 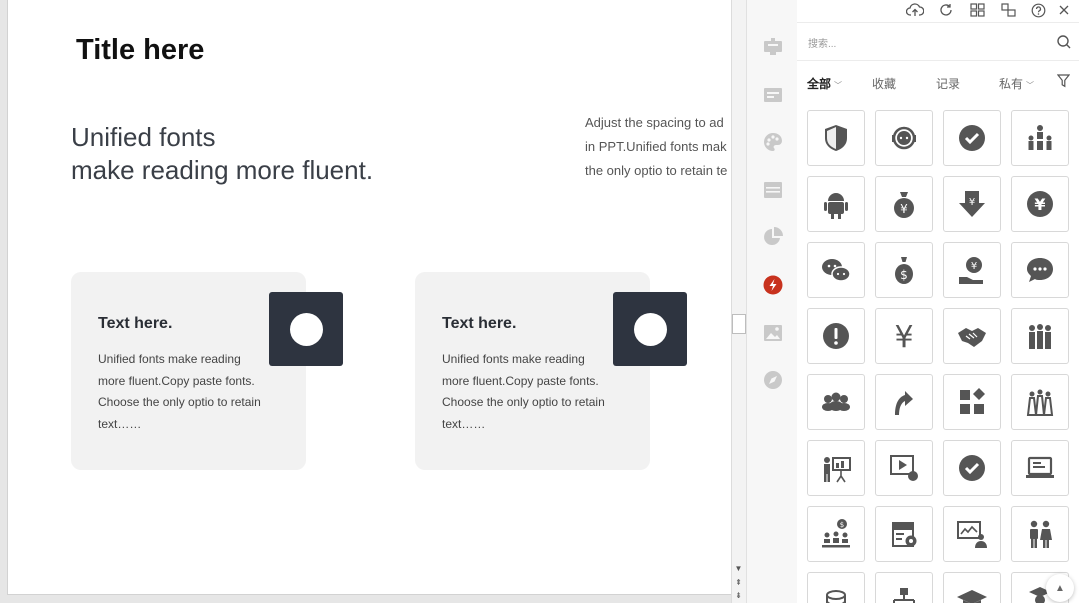 I want to click on curved-arrow-icon, so click(x=904, y=402).